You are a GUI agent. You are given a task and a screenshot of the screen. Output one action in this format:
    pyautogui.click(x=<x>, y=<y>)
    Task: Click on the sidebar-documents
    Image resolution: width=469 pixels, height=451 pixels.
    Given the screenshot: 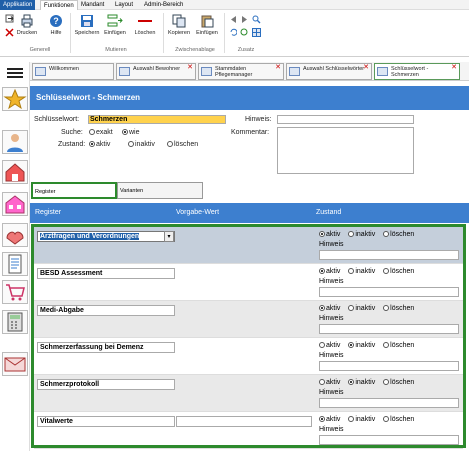 What is the action you would take?
    pyautogui.click(x=15, y=264)
    